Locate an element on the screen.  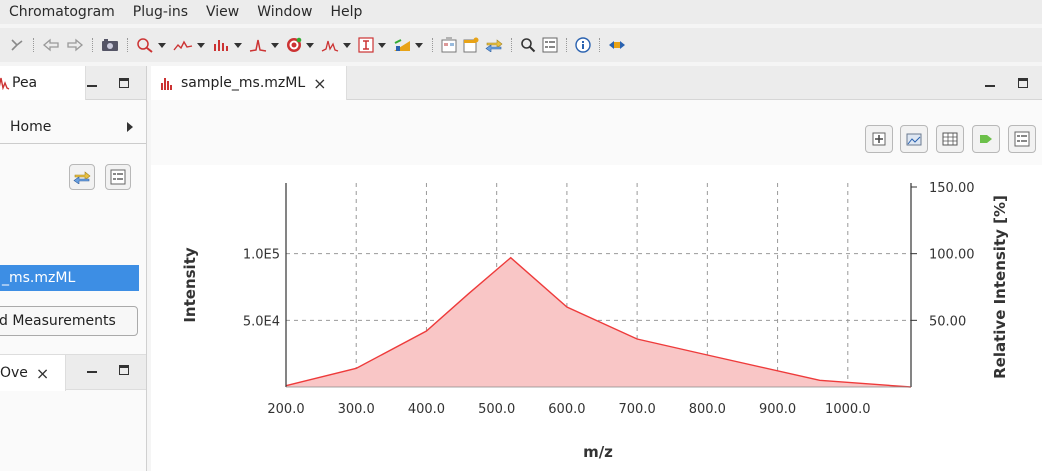
x-tick-label: 800.0 is located at coordinates (707, 409).